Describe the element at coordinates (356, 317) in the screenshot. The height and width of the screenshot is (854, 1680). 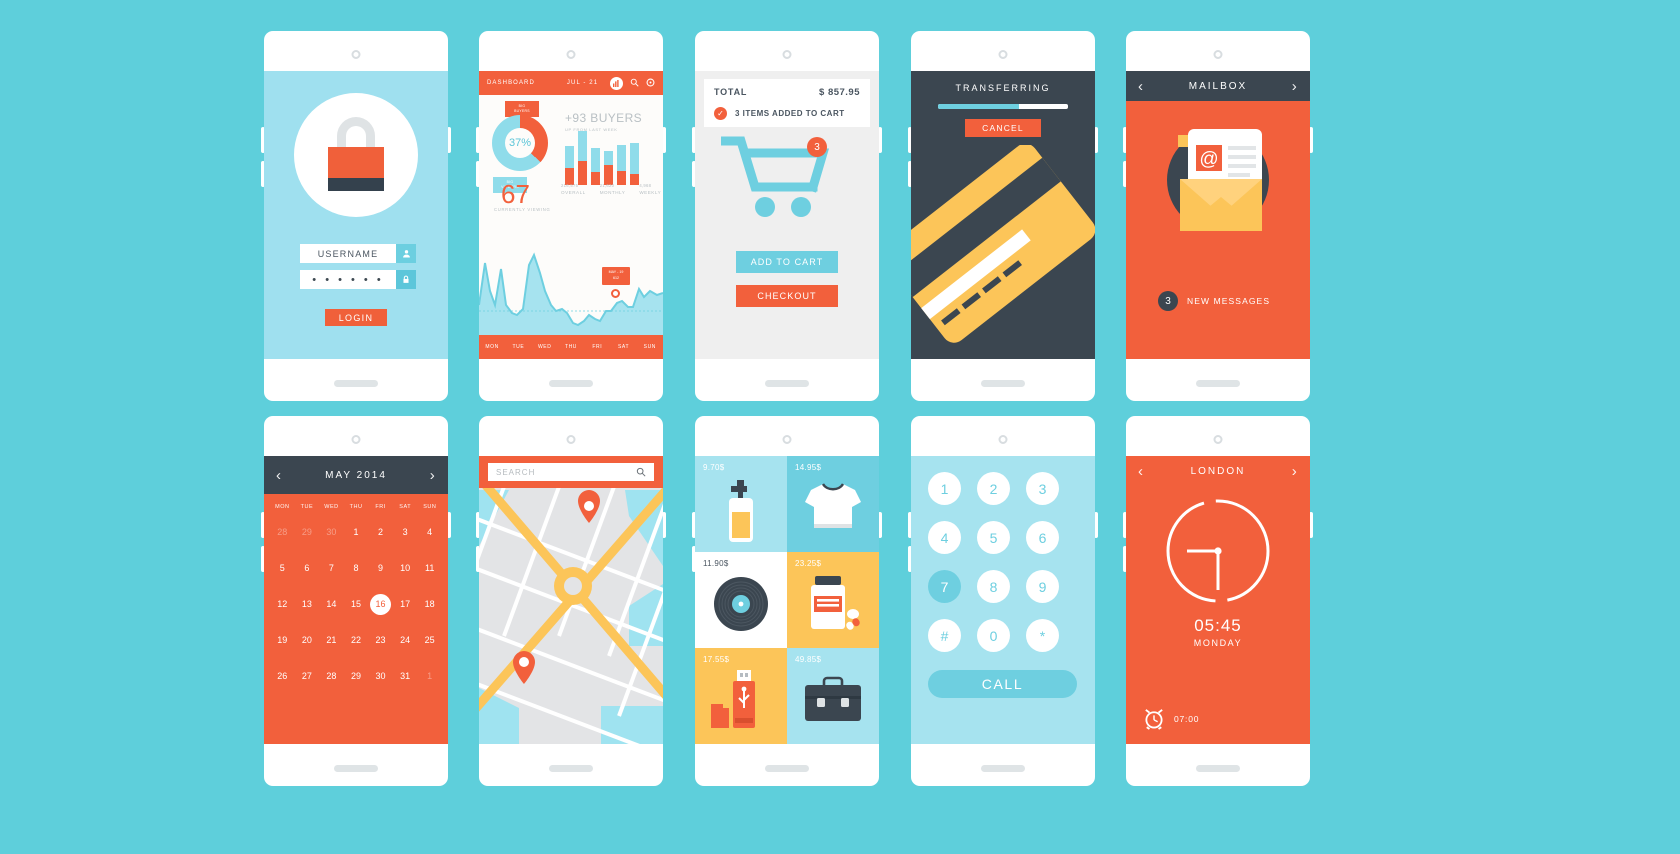
I see `login-button: LOGIN` at that location.